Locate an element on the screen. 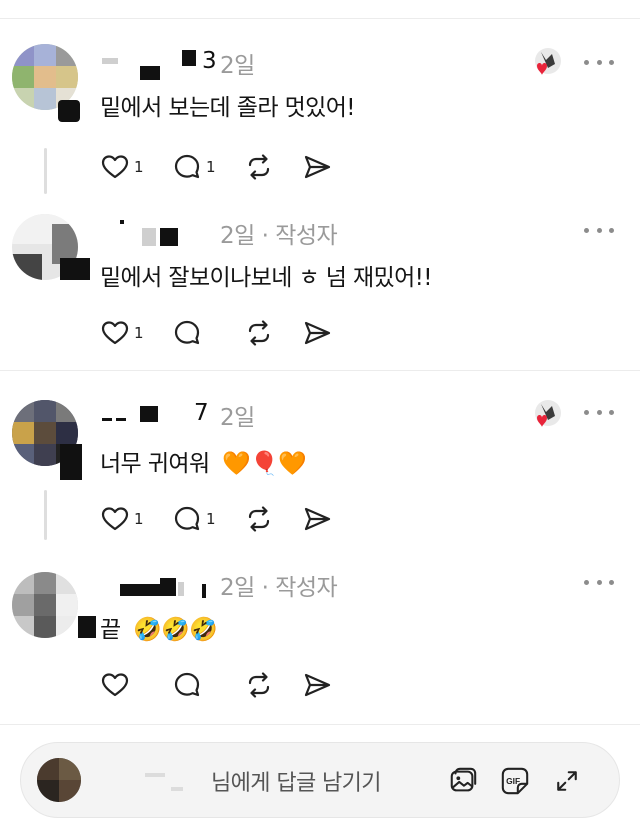 The height and width of the screenshot is (837, 640). username: 3 is located at coordinates (157, 64).